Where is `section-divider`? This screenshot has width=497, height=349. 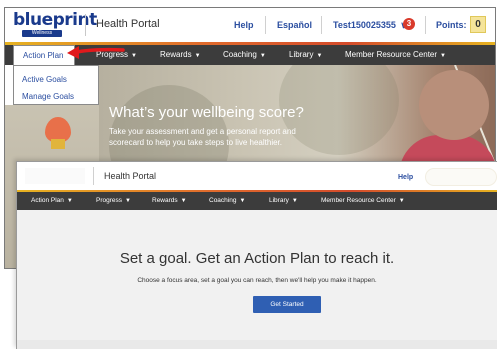
section-divider is located at coordinates (257, 344).